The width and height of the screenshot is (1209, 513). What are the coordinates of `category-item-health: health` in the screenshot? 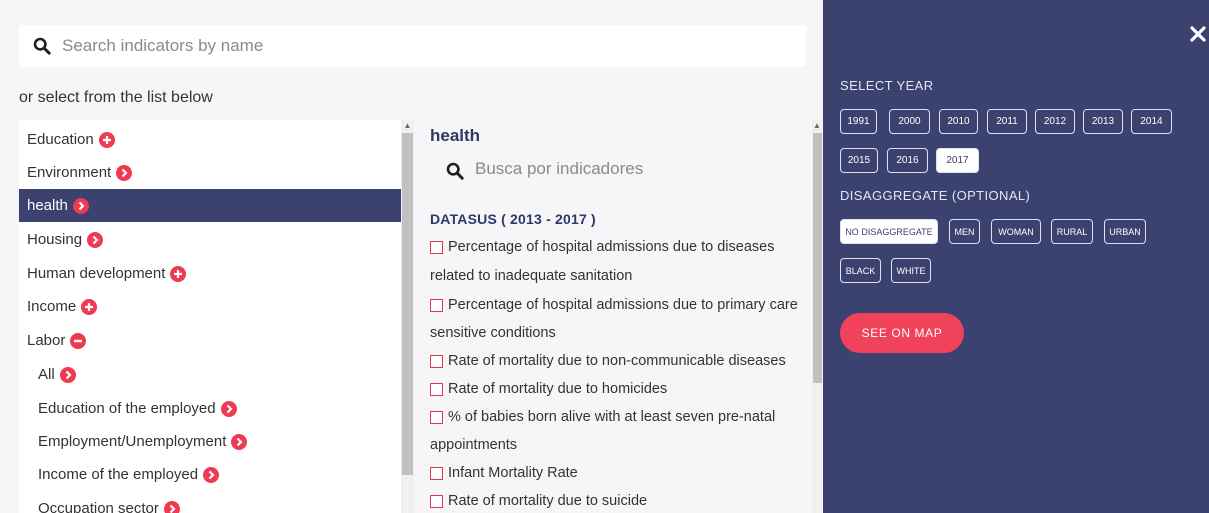 It's located at (210, 205).